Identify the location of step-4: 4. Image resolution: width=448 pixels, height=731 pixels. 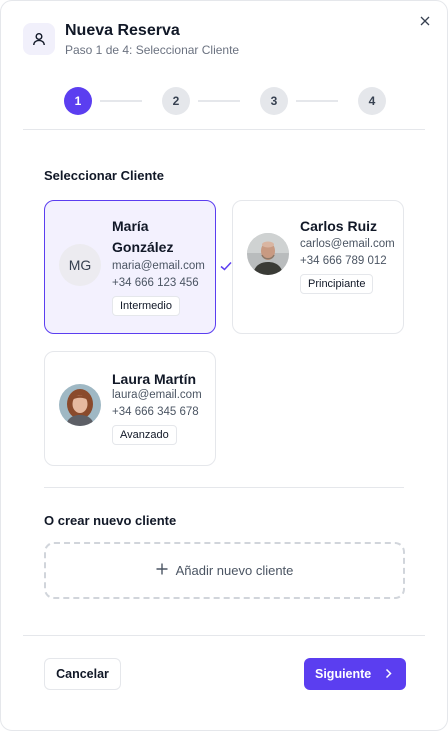
(372, 101).